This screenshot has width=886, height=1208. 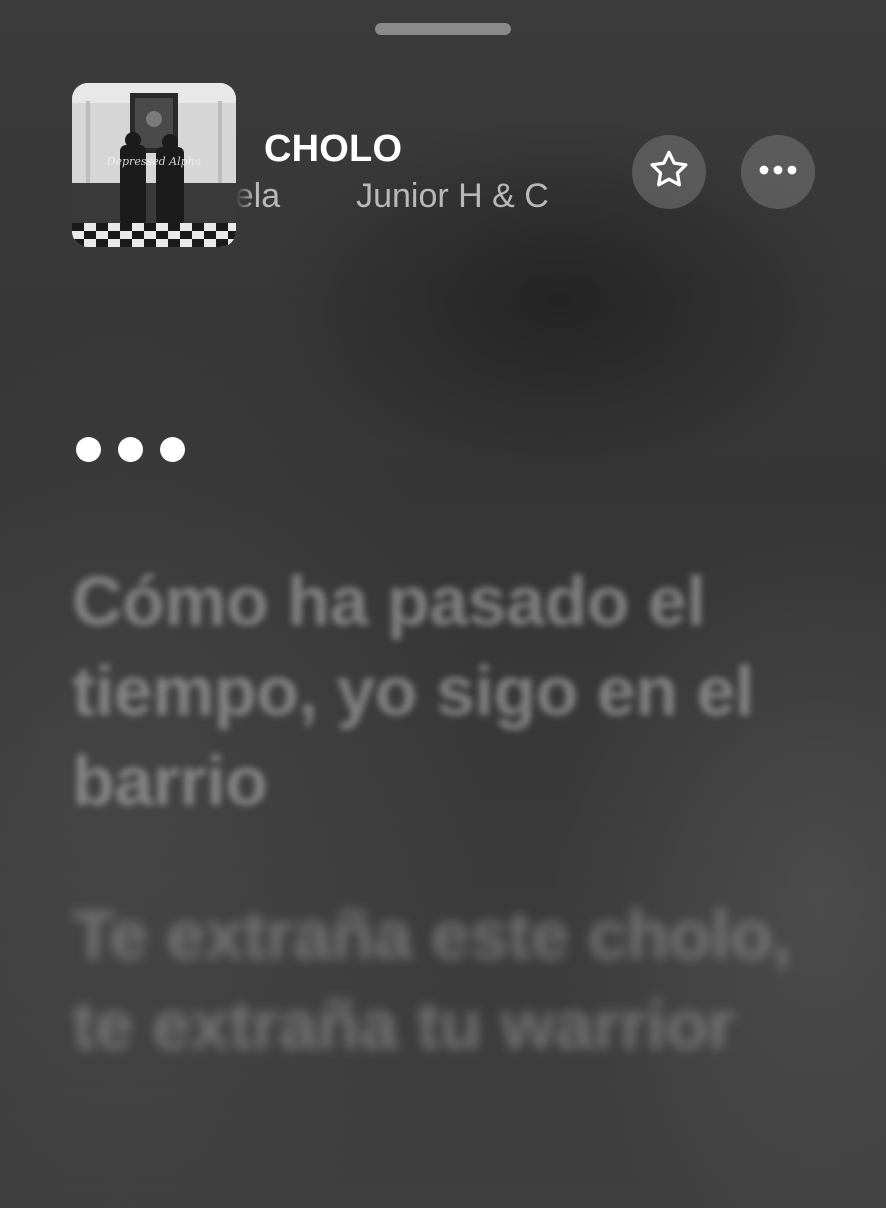 What do you see at coordinates (333, 149) in the screenshot?
I see `song-title: CHOLO` at bounding box center [333, 149].